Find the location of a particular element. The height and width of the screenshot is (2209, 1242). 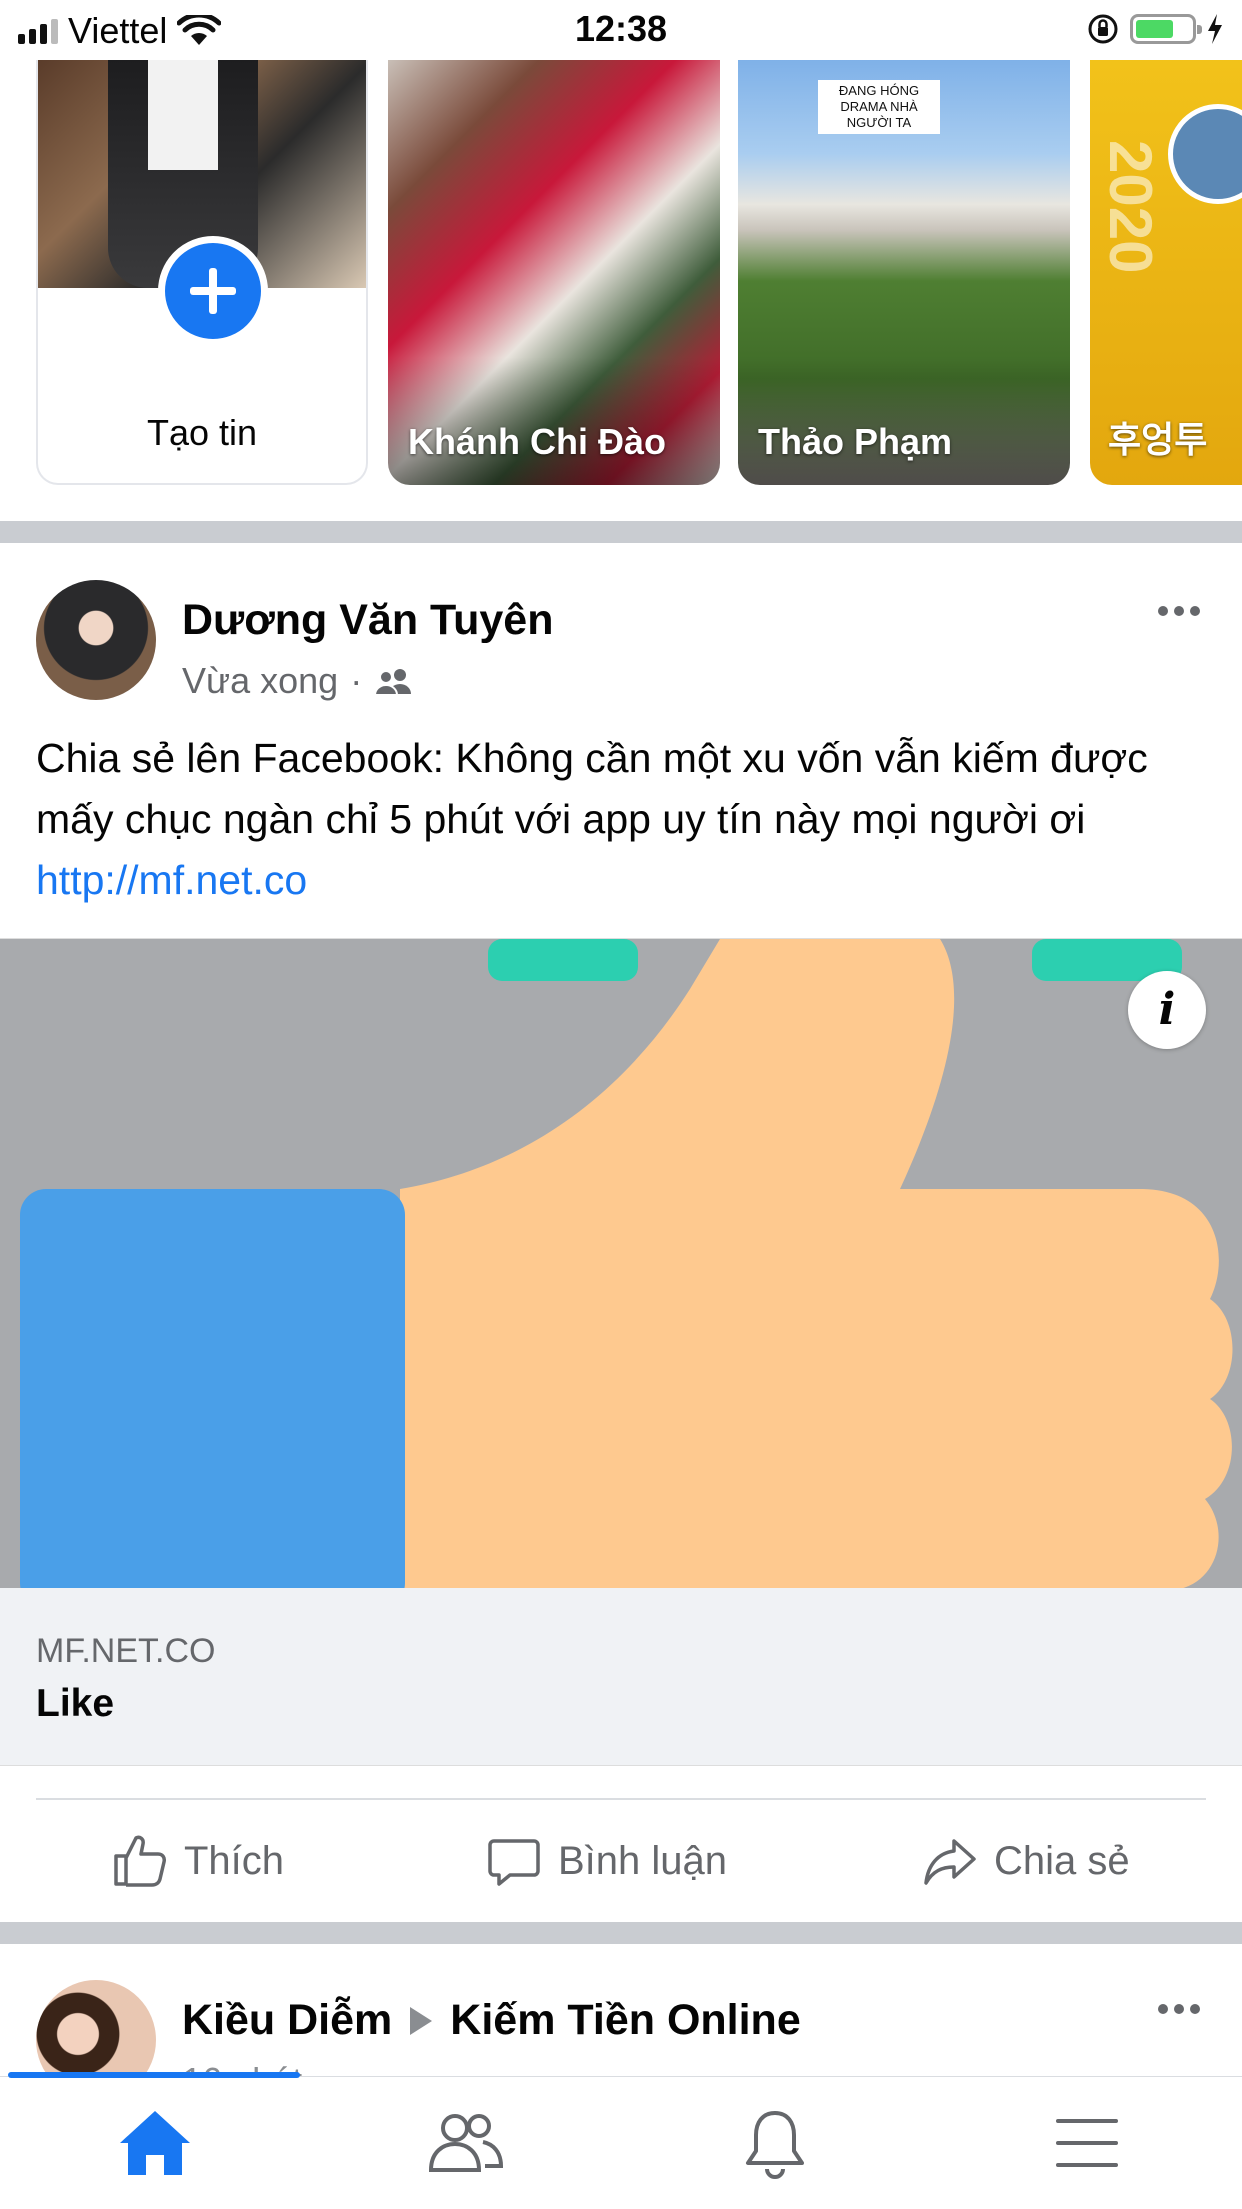

tab-friends is located at coordinates (465, 2143).